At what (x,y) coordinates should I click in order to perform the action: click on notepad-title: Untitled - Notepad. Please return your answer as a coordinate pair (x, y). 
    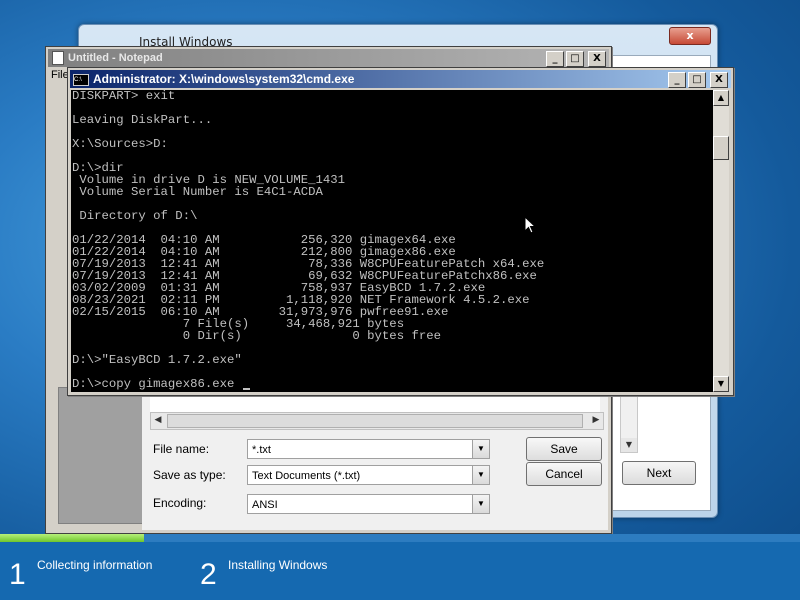
    Looking at the image, I should click on (115, 58).